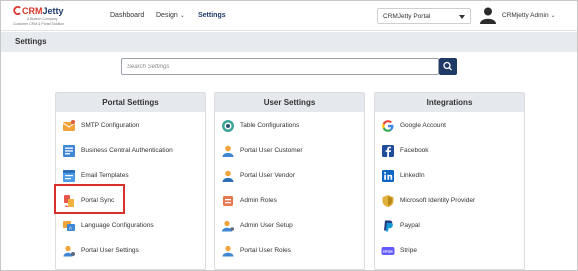  Describe the element at coordinates (290, 201) in the screenshot. I see `settings-item-admin-roles: Admin Roles` at that location.